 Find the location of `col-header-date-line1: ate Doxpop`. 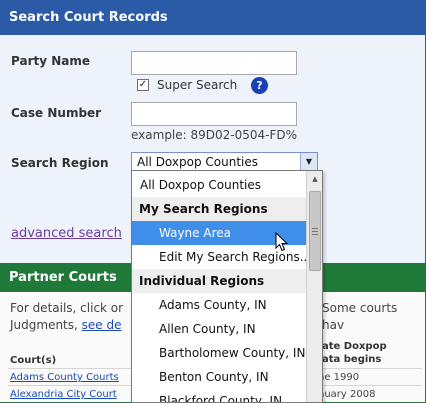

col-header-date-line1: ate Doxpop is located at coordinates (354, 346).